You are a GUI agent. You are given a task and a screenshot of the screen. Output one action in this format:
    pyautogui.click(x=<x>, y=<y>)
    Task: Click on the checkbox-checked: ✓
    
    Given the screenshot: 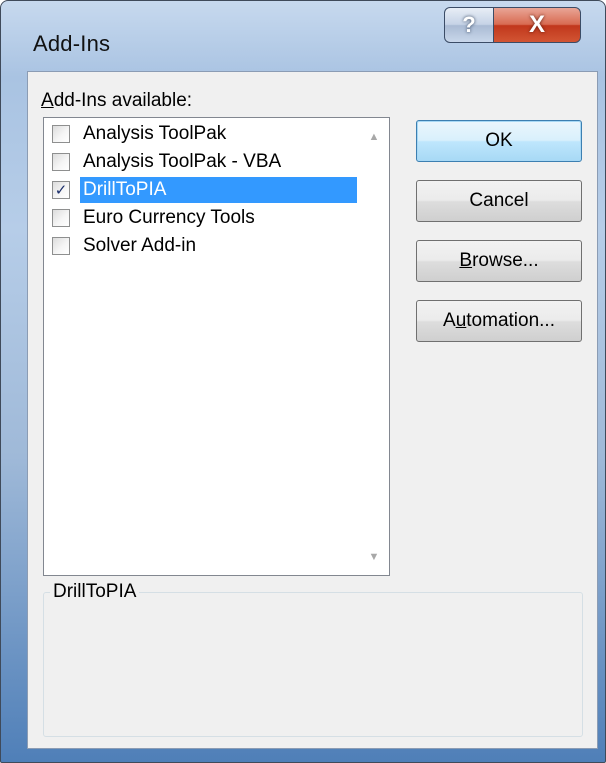 What is the action you would take?
    pyautogui.click(x=61, y=190)
    